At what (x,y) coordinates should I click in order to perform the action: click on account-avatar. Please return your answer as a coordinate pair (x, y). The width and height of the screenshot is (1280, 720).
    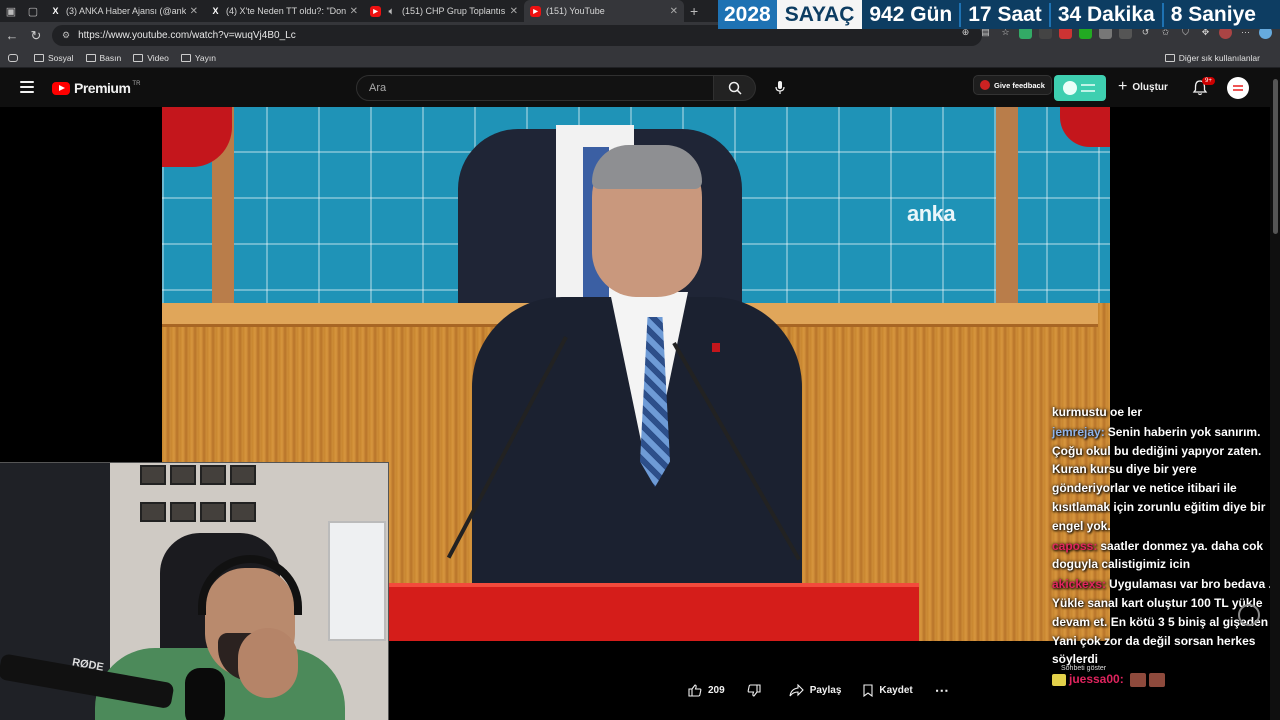
    Looking at the image, I should click on (1238, 88).